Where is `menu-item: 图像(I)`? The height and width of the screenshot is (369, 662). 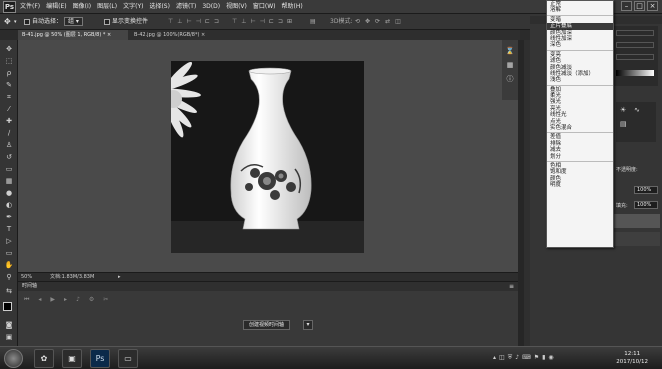
menu-item: 图像(I) is located at coordinates (82, 7).